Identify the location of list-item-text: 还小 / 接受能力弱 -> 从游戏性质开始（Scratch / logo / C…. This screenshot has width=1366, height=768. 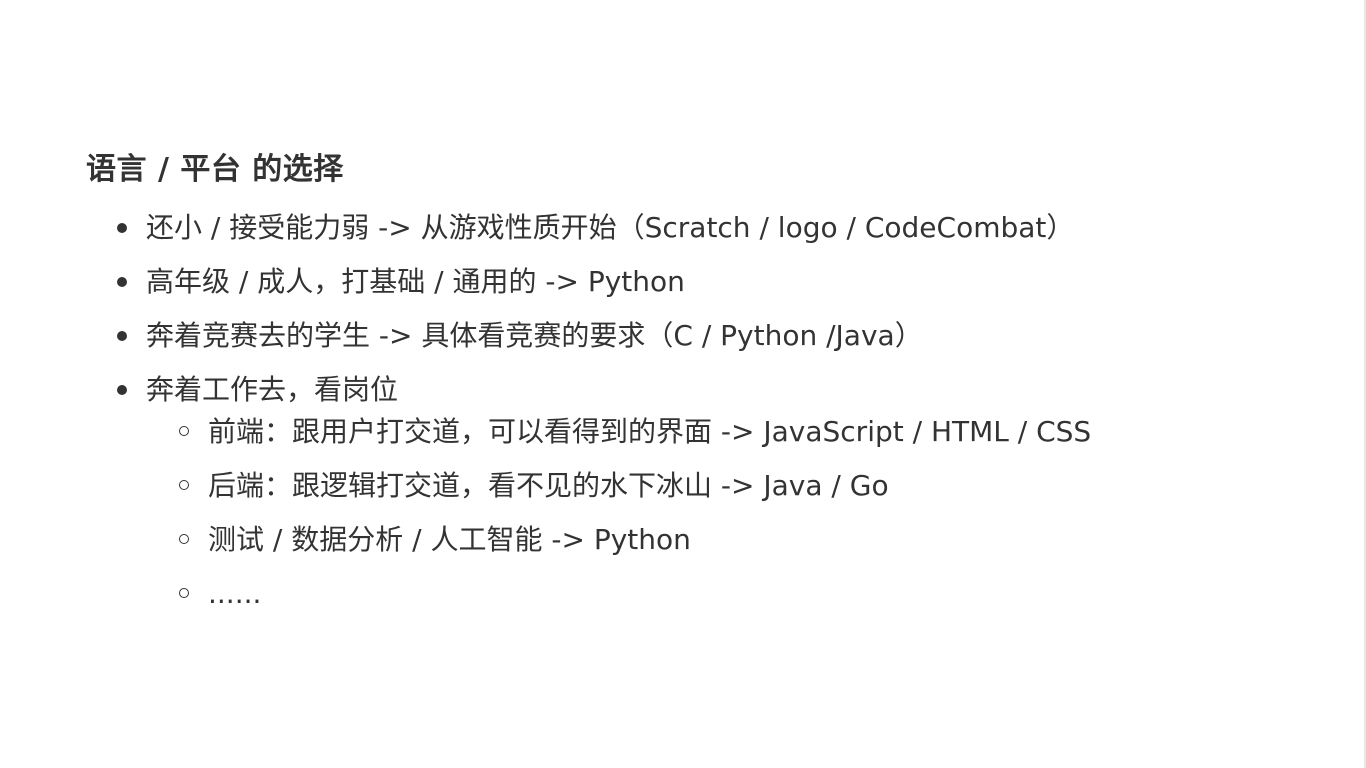
(610, 227).